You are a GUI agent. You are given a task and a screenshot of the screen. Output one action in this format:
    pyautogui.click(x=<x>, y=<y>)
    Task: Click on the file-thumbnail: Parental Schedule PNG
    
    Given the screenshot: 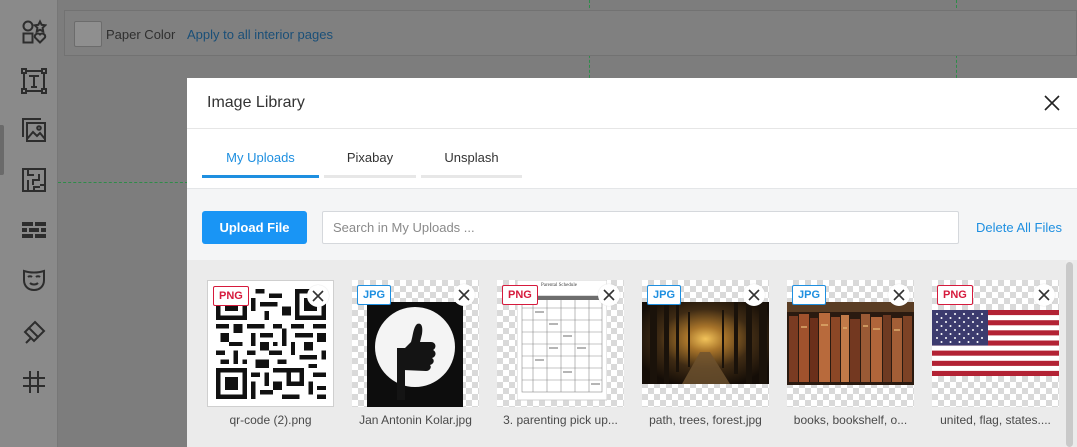 What is the action you would take?
    pyautogui.click(x=560, y=343)
    